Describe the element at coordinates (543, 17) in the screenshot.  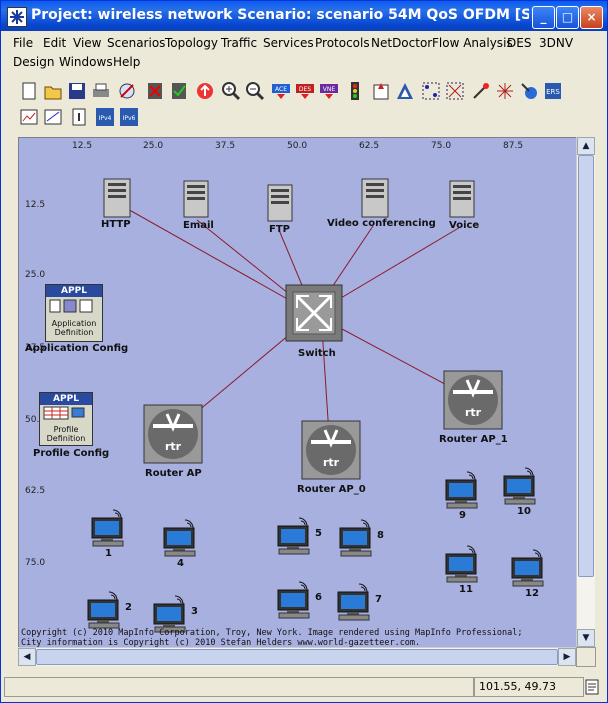
I see `minimize-button: _` at that location.